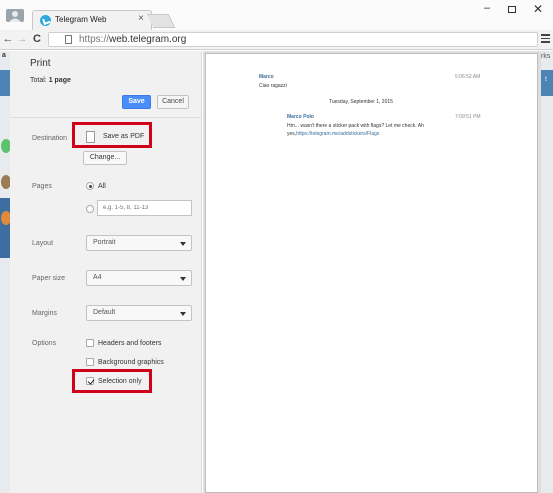  Describe the element at coordinates (94, 39) in the screenshot. I see `url-scheme: https://` at that location.